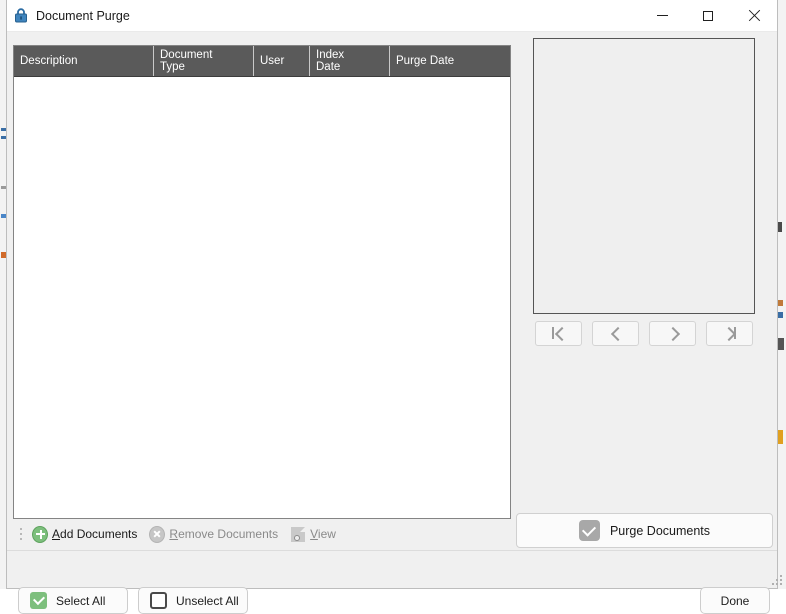 This screenshot has width=786, height=614. I want to click on purge-documents-checkbox, so click(589, 530).